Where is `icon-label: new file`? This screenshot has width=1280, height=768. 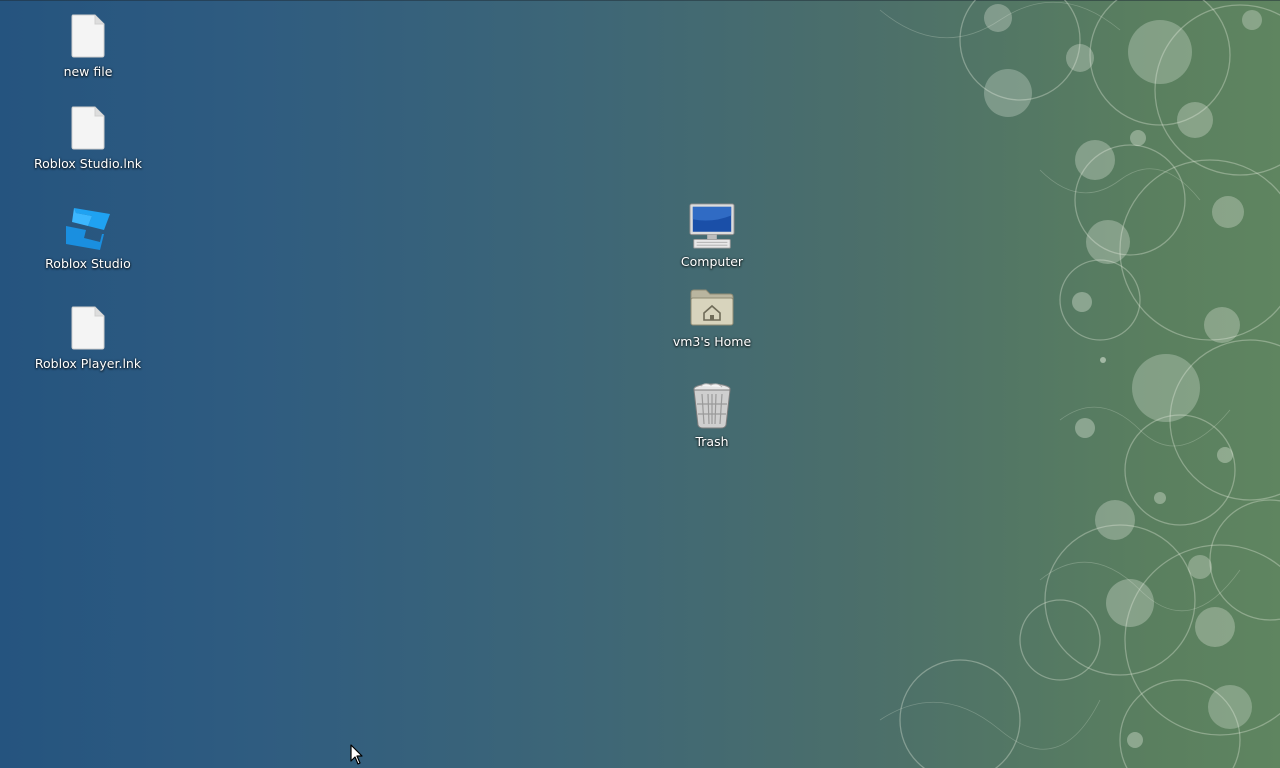
icon-label: new file is located at coordinates (88, 71).